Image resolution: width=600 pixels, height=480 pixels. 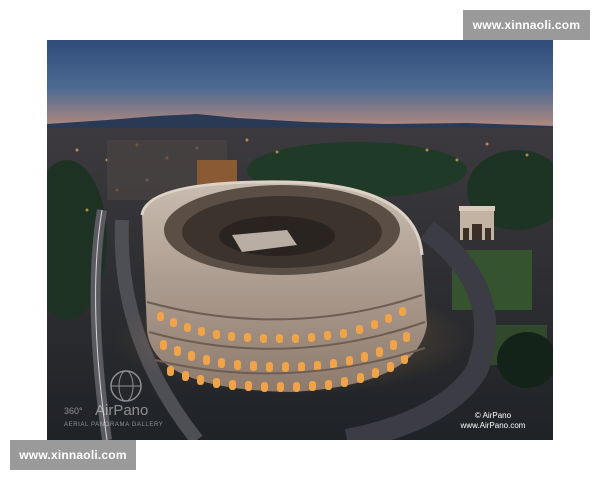 What do you see at coordinates (477, 223) in the screenshot?
I see `arch-of-constantine` at bounding box center [477, 223].